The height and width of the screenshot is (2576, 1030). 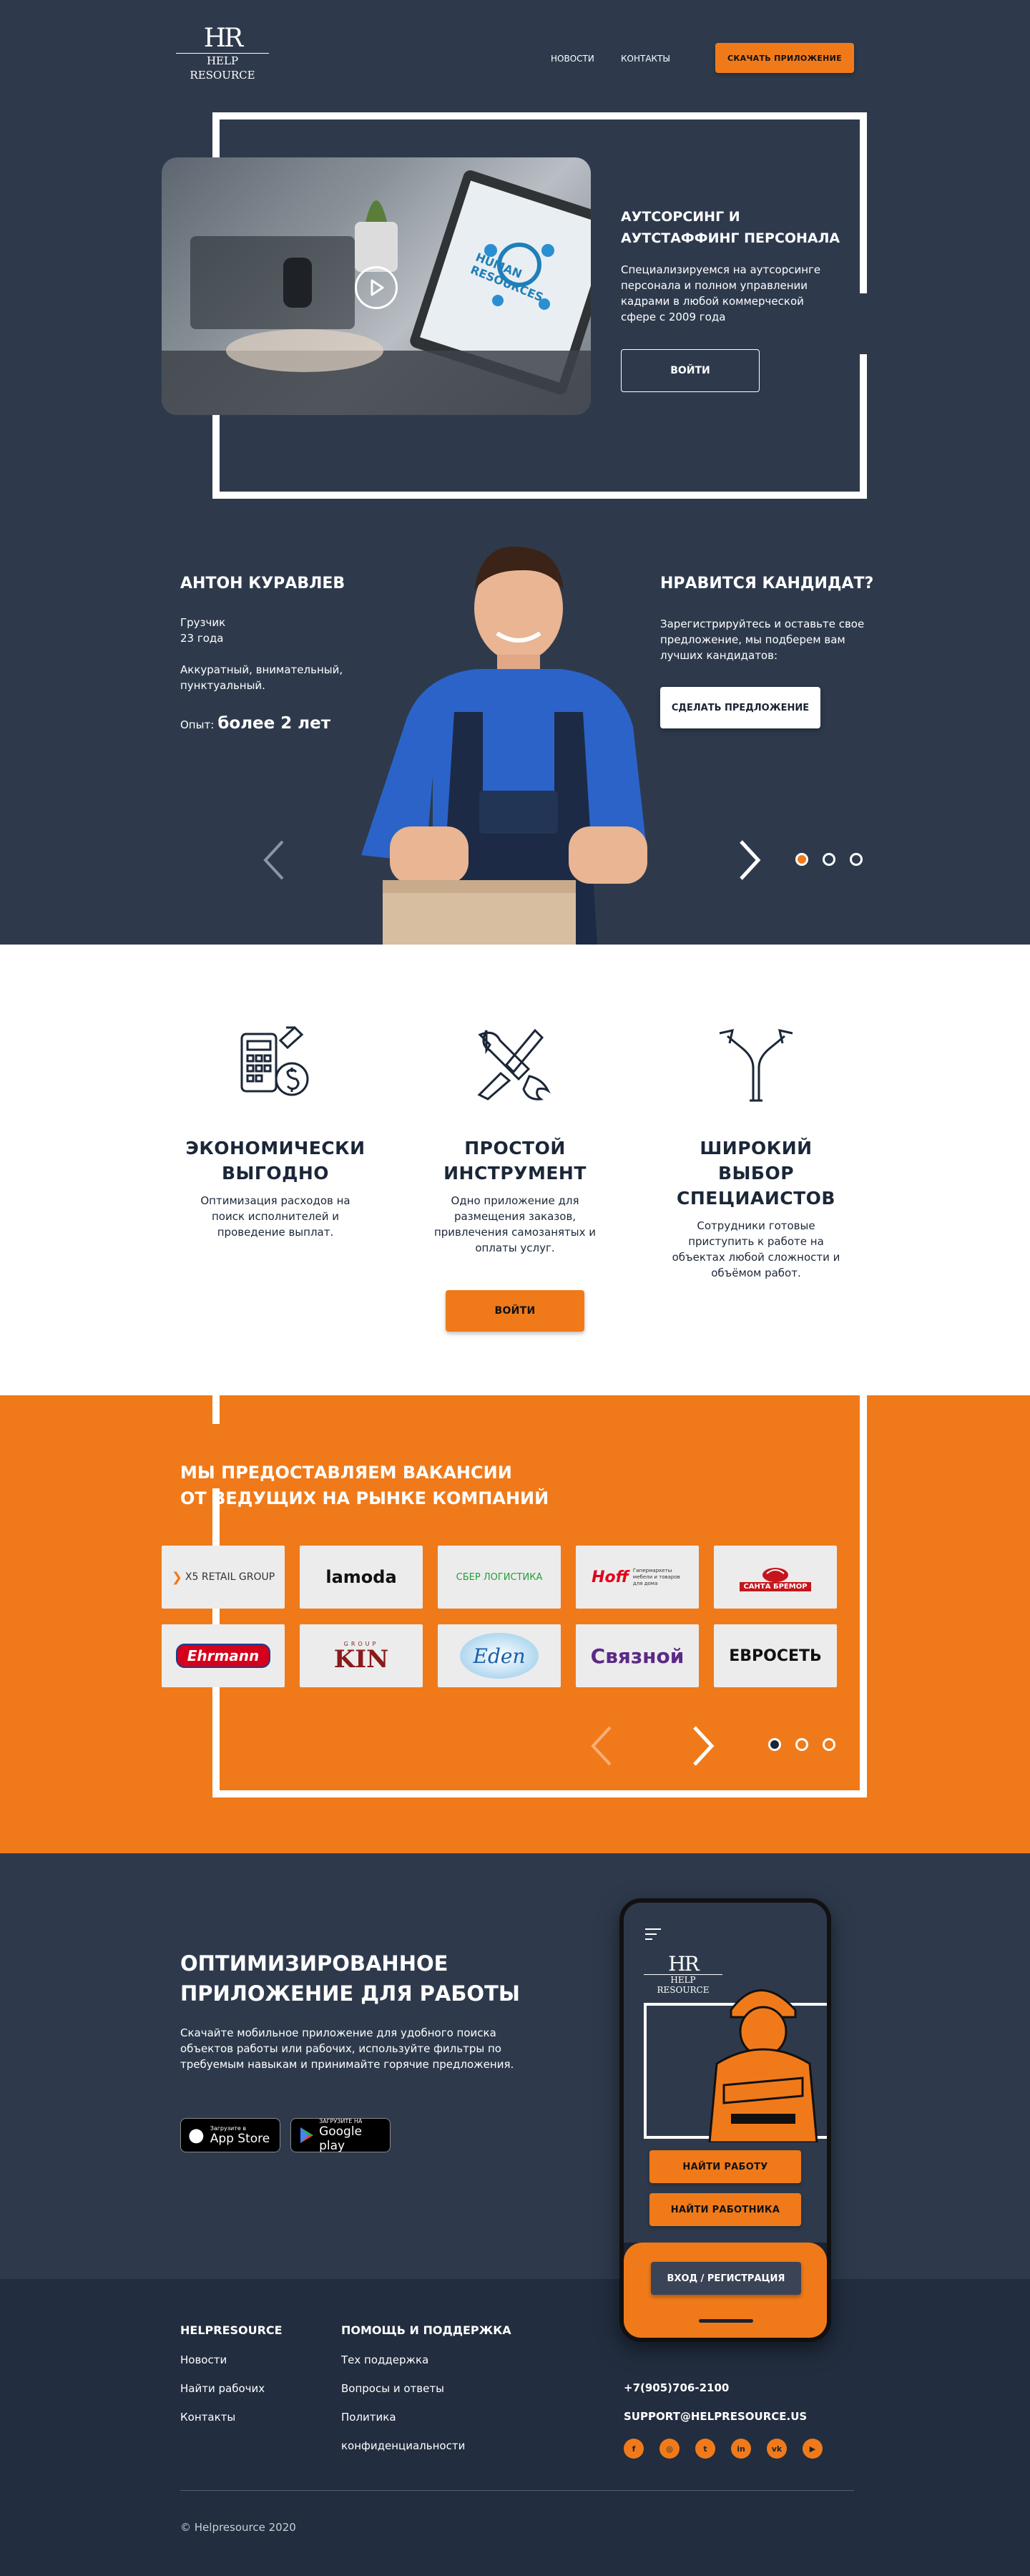 I want to click on linkedin-icon: in, so click(x=741, y=2449).